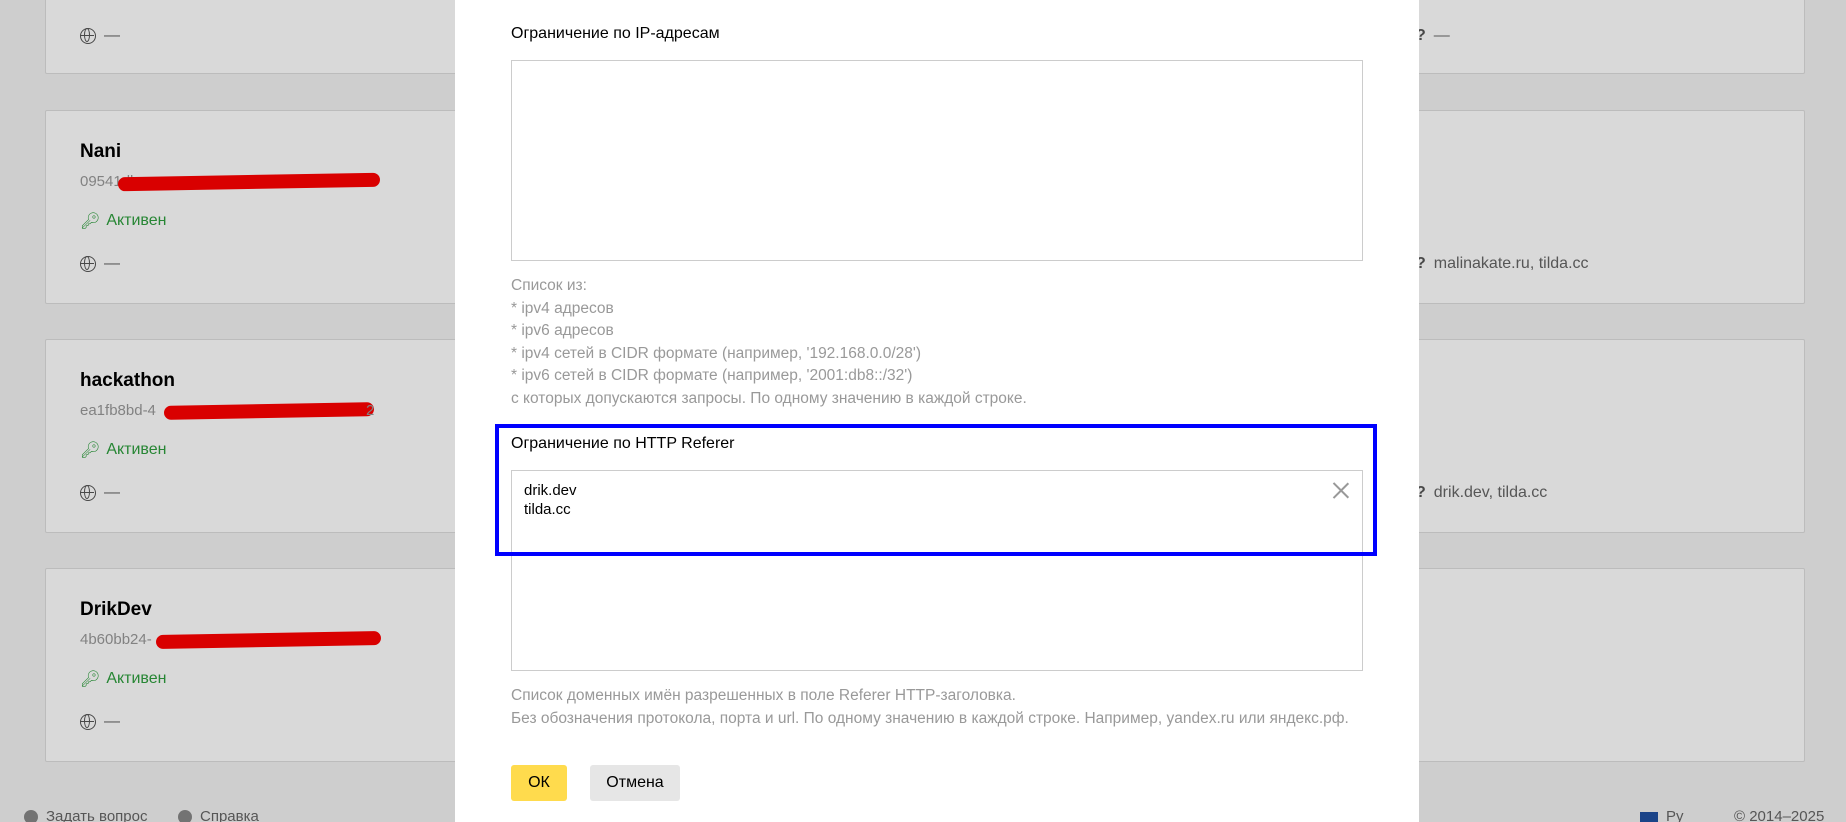 This screenshot has width=1846, height=822. Describe the element at coordinates (937, 570) in the screenshot. I see `referer-restriction-textarea: drik.dev tilda.cc` at that location.